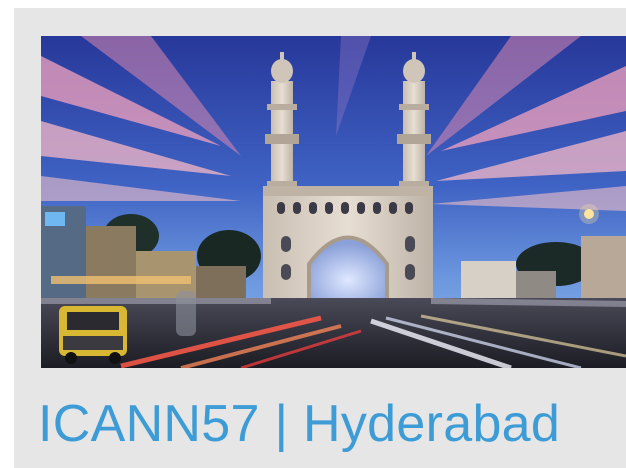  I want to click on event-title: ICANN57 | Hyderabad, so click(299, 424).